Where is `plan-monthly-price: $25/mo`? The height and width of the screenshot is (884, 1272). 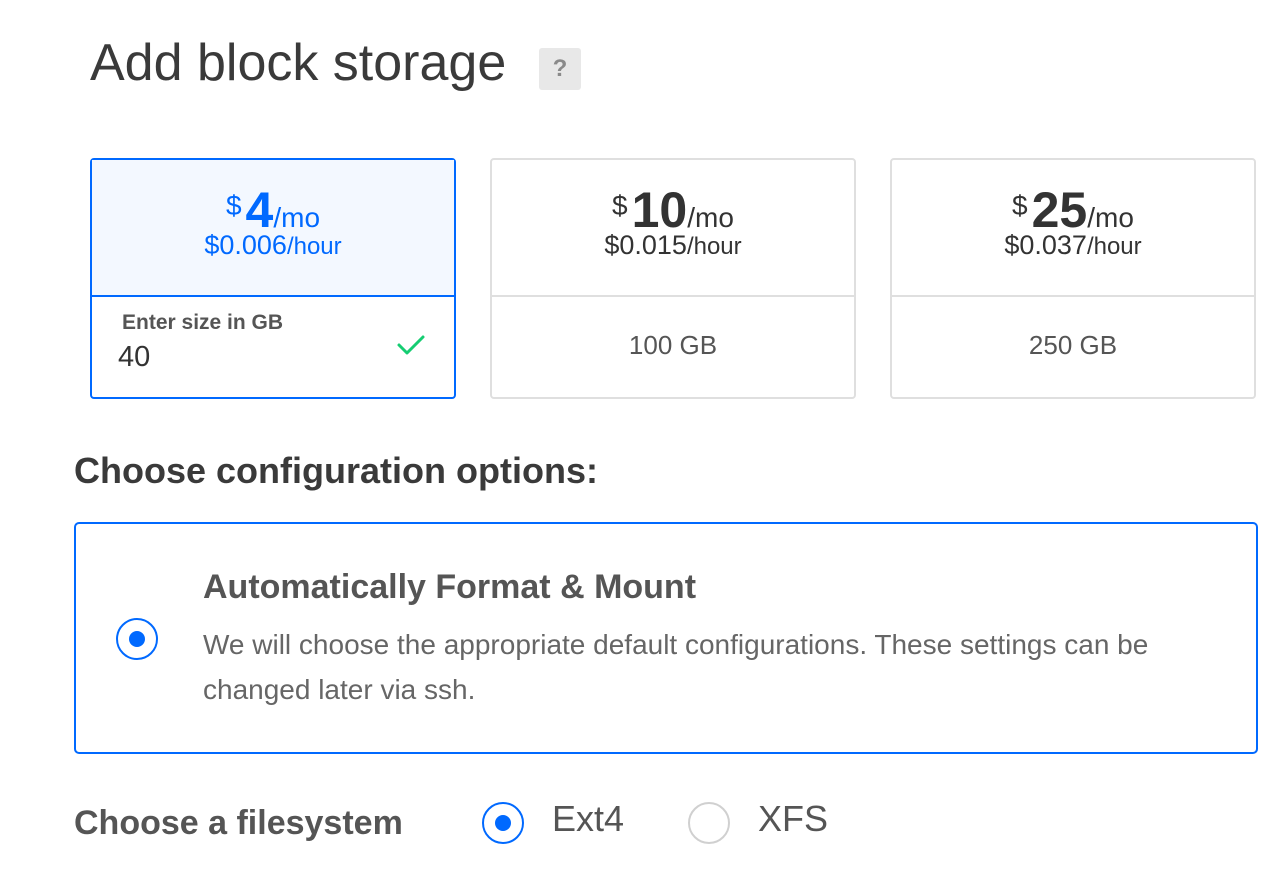 plan-monthly-price: $25/mo is located at coordinates (1073, 208).